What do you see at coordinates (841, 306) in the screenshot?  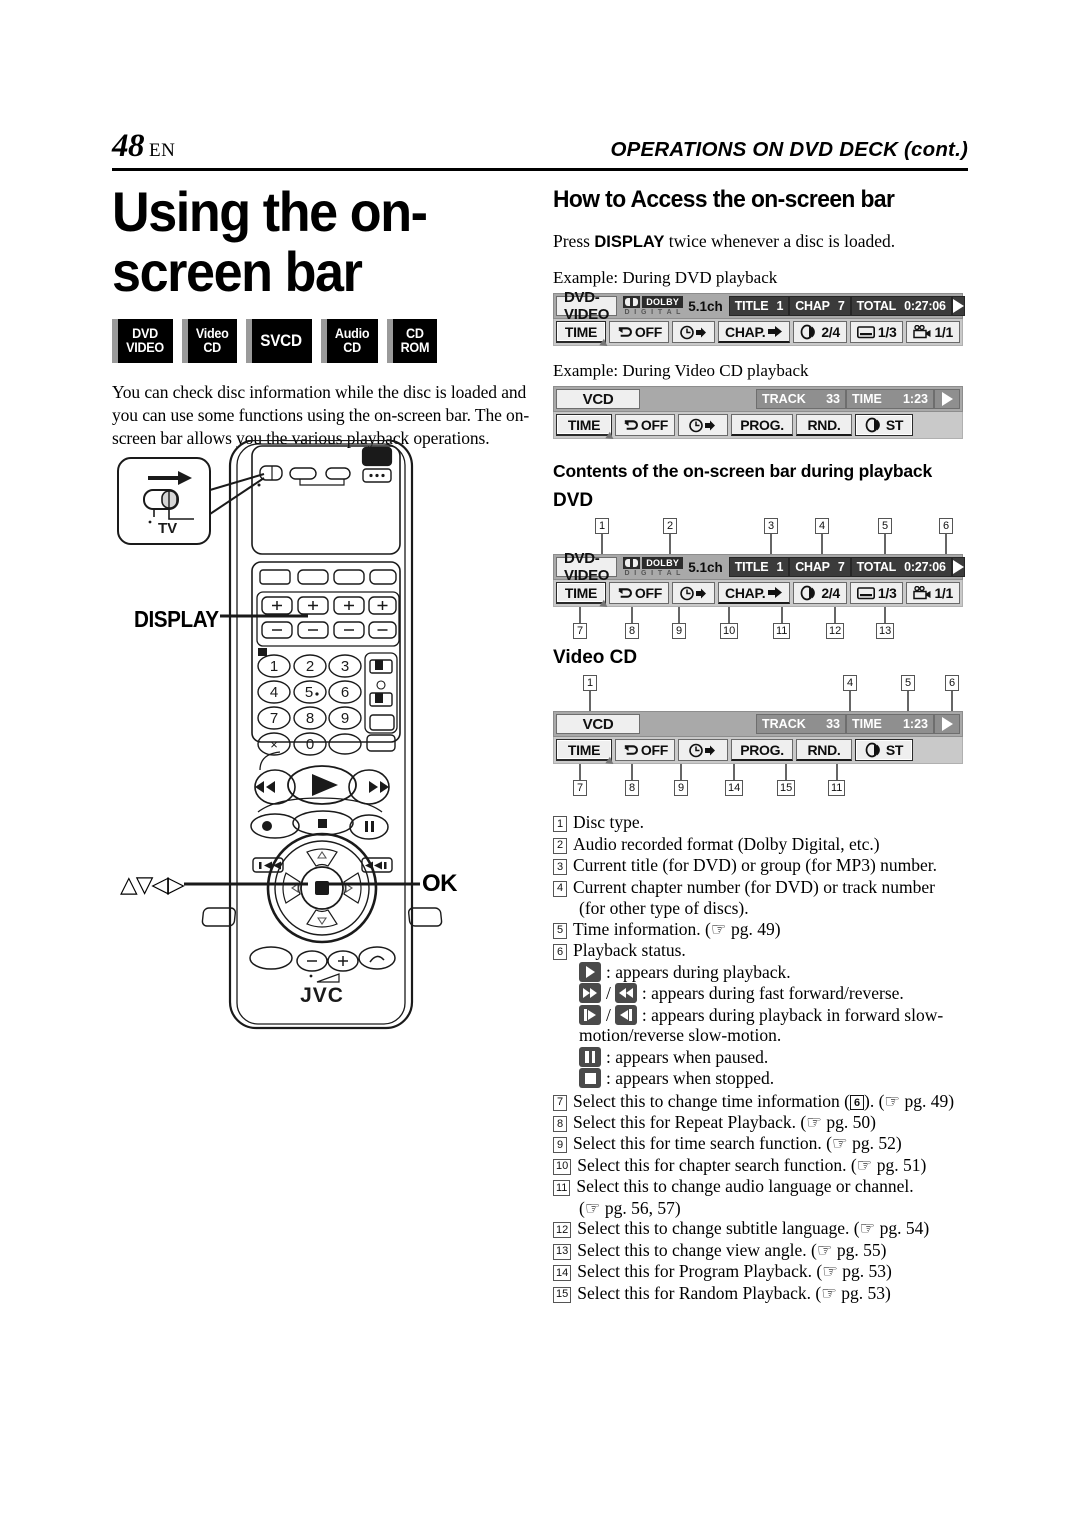 I see `chapter-value: 7` at bounding box center [841, 306].